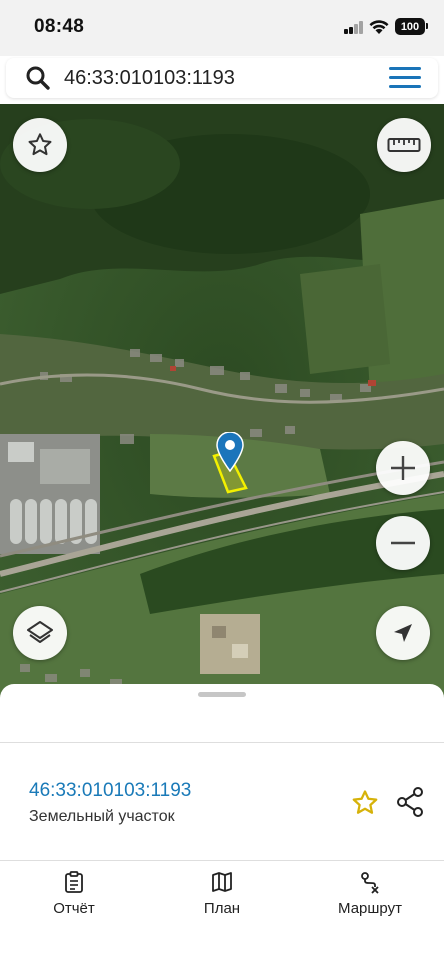 This screenshot has height=960, width=444. Describe the element at coordinates (102, 816) in the screenshot. I see `parcel-type-label: Земельный участок` at that location.